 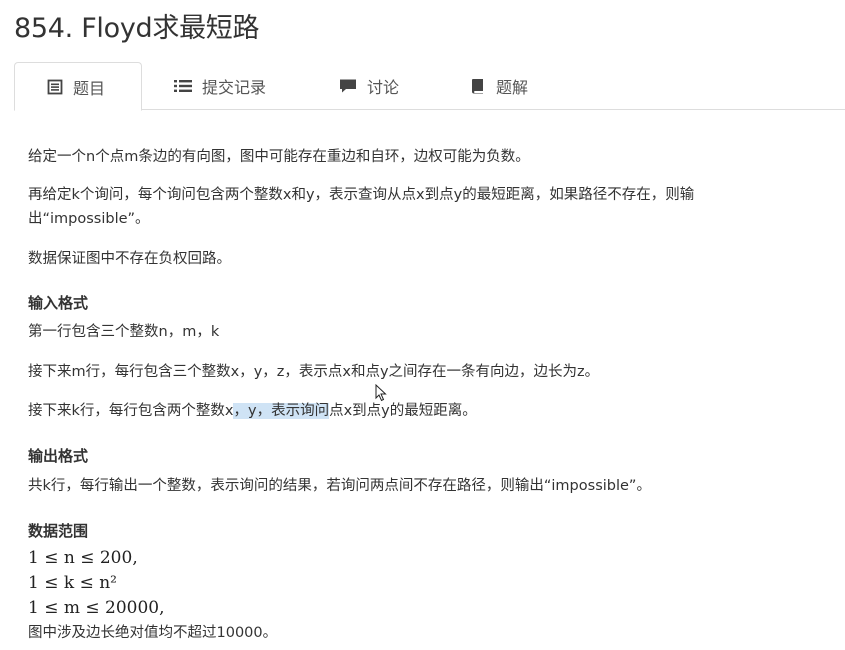 What do you see at coordinates (183, 86) in the screenshot?
I see `list-icon` at bounding box center [183, 86].